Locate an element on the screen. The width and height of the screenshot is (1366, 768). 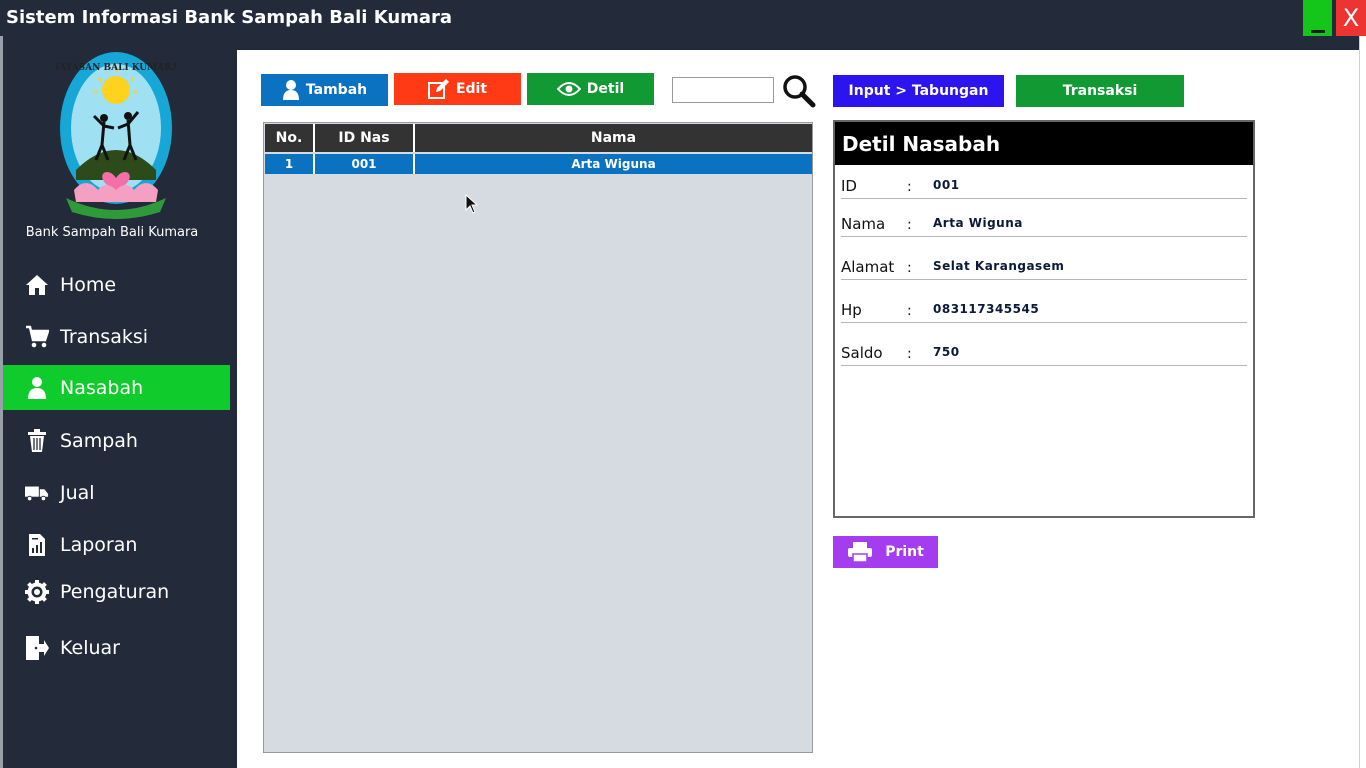
edit-button: Edit is located at coordinates (457, 89).